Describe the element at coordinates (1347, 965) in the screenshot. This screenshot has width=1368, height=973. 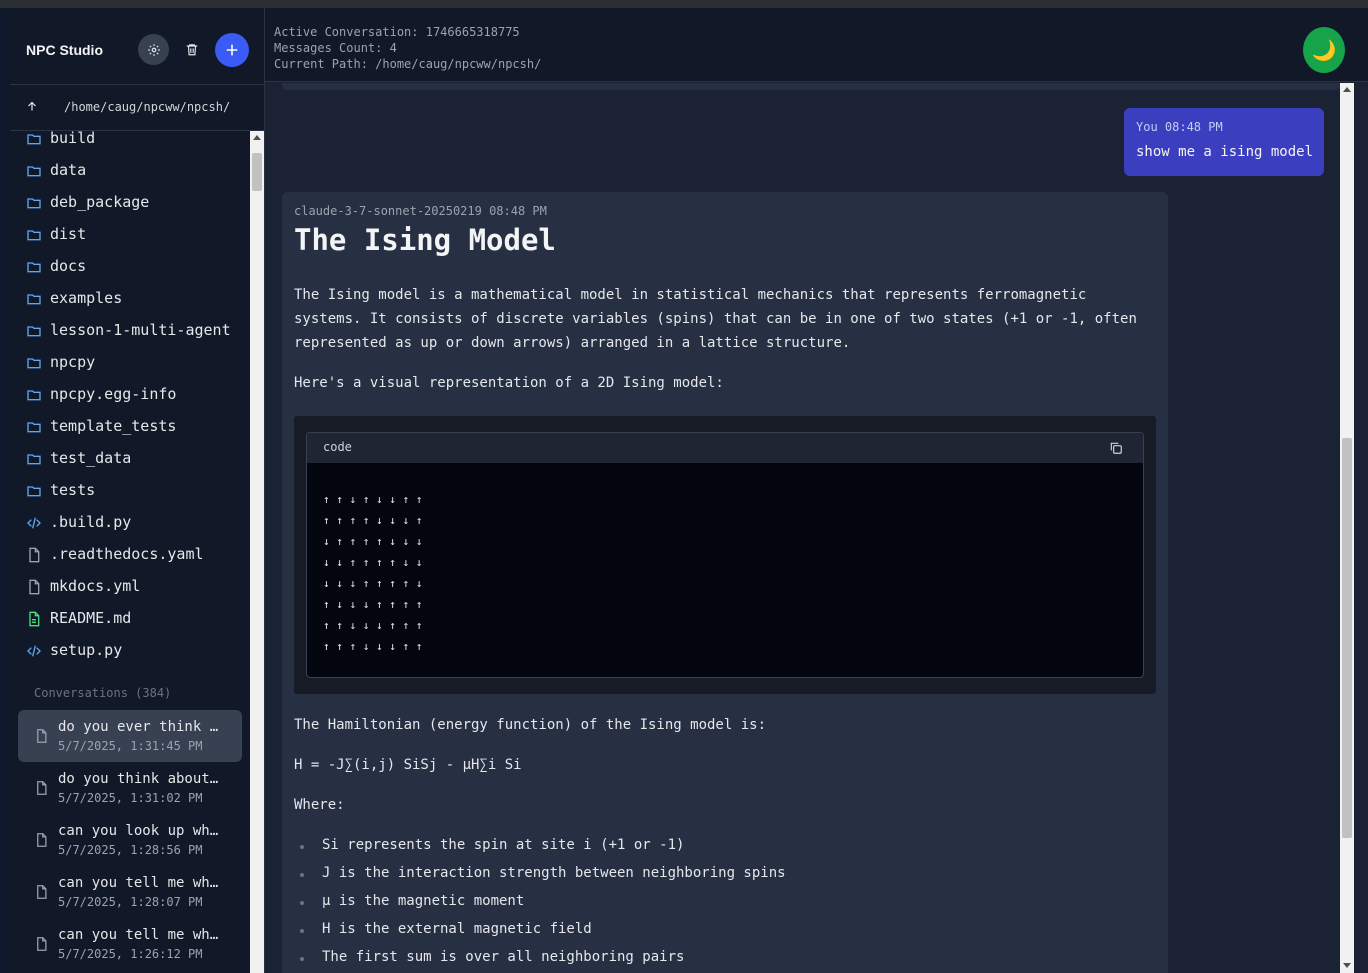
I see `scroll-down-arrow` at that location.